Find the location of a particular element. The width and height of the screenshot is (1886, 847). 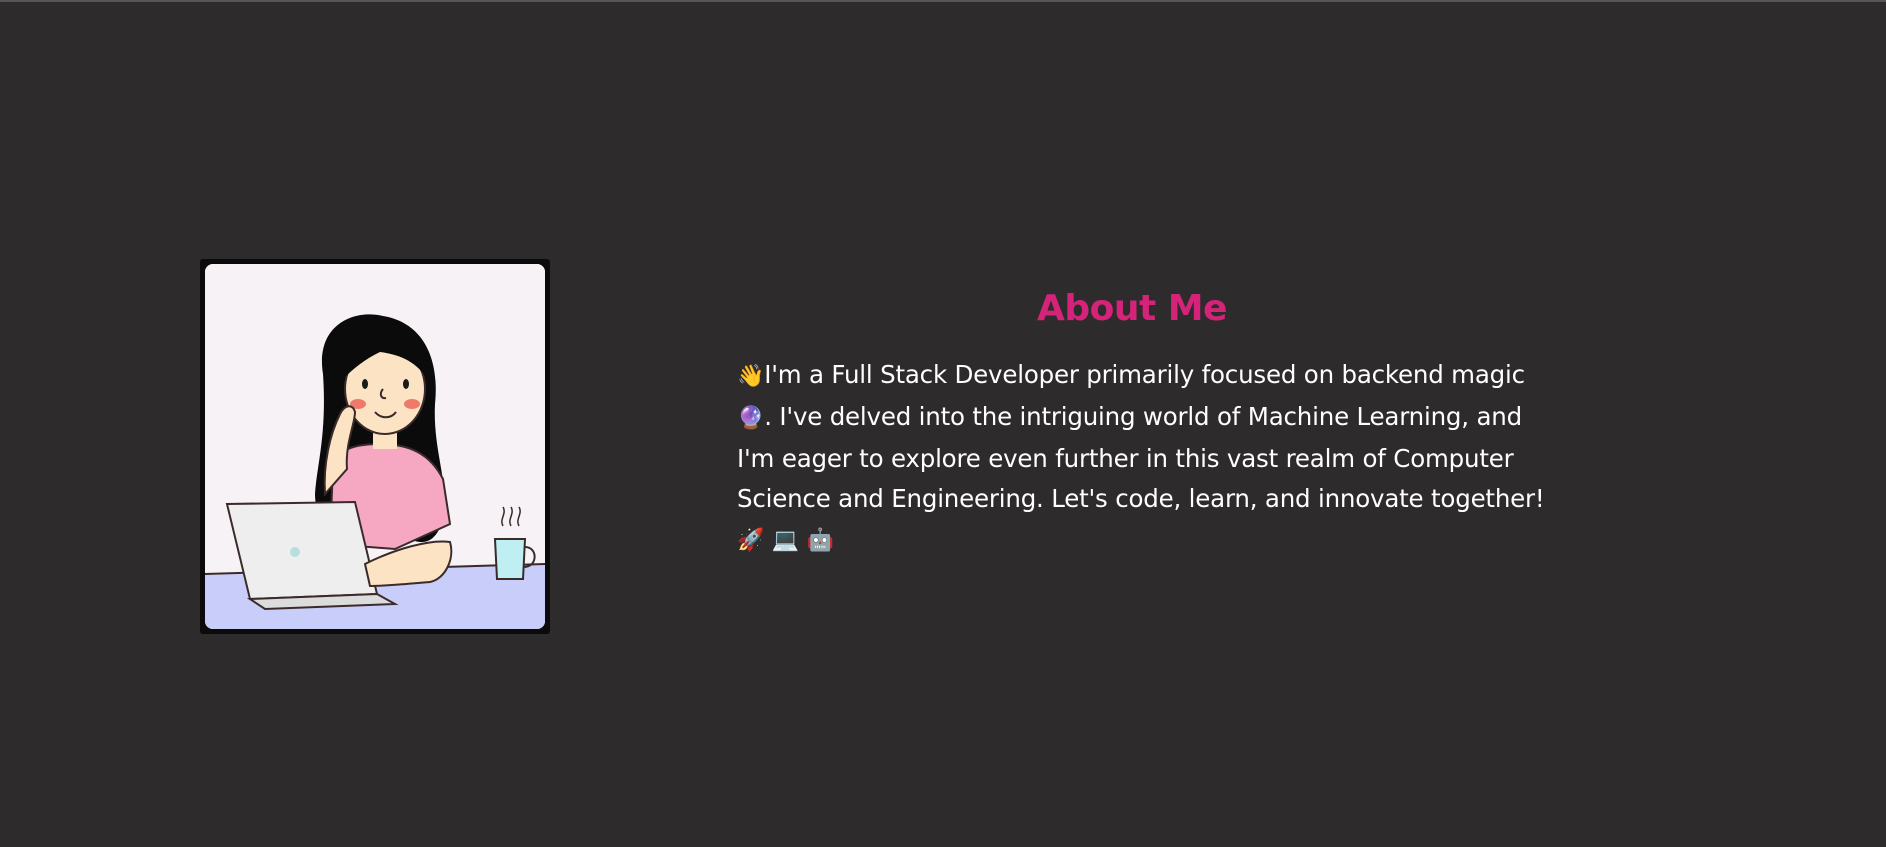

girl-with-laptop-icon is located at coordinates (375, 446).